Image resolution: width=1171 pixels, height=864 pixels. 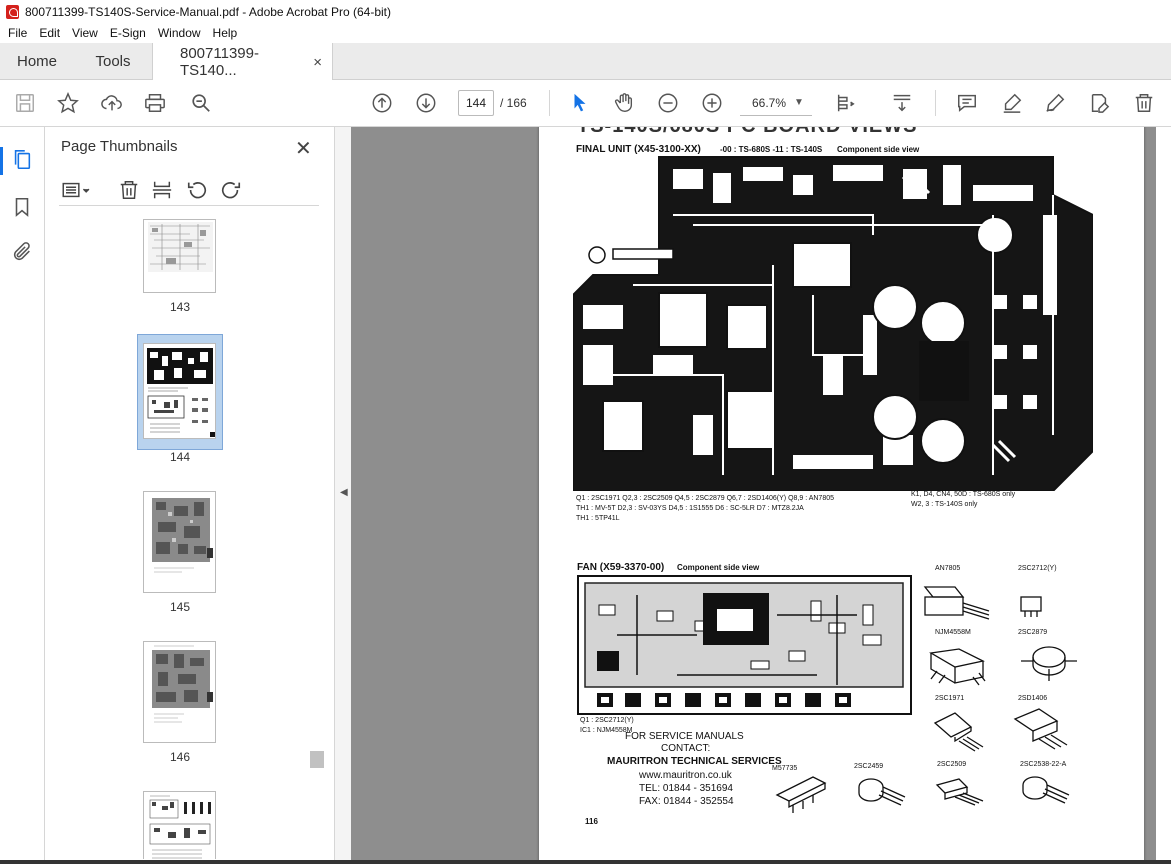 I want to click on menu-view: View, so click(x=85, y=33).